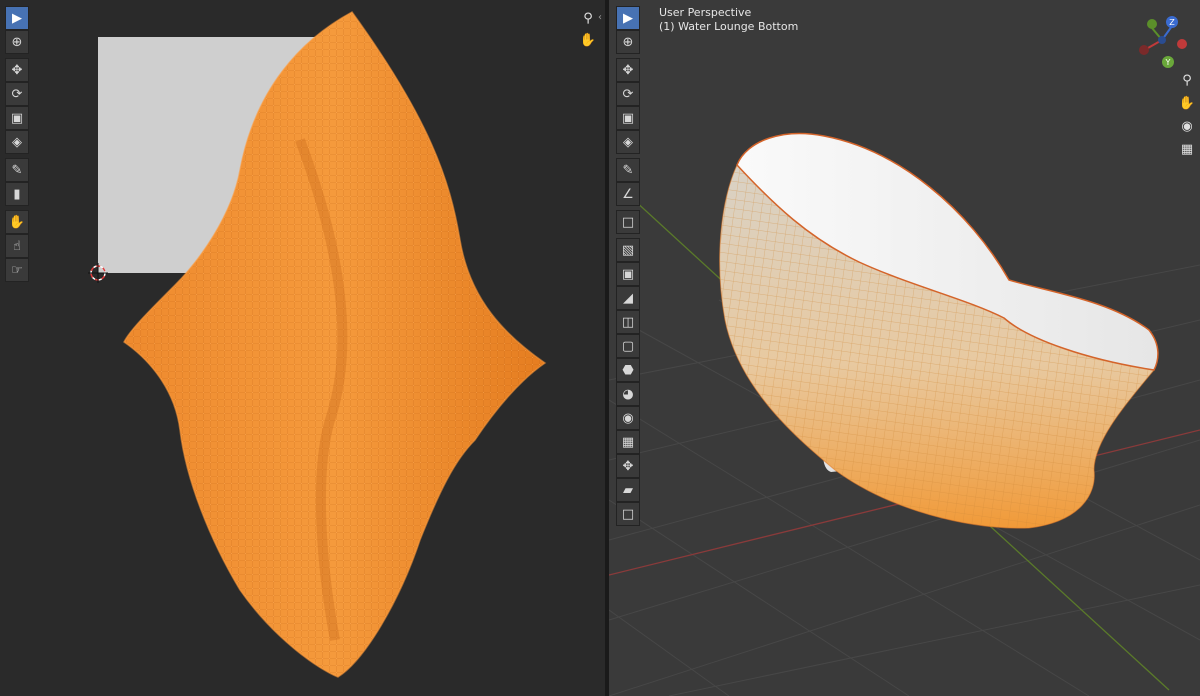 Image resolution: width=1200 pixels, height=696 pixels. I want to click on measure-icon: ∠, so click(628, 194).